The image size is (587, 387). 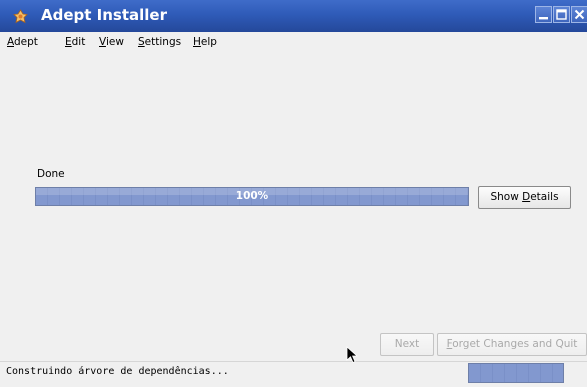 What do you see at coordinates (293, 42) in the screenshot?
I see `menu-bar: Adept Edit View Settings Help` at bounding box center [293, 42].